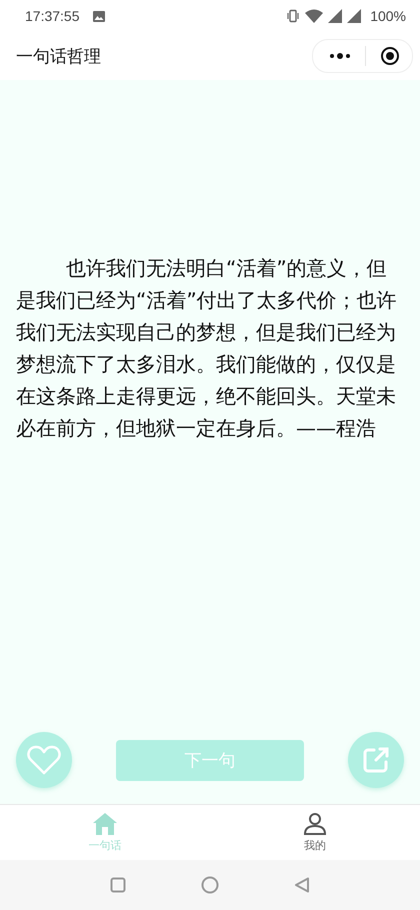 This screenshot has width=420, height=910. I want to click on home-icon, so click(105, 824).